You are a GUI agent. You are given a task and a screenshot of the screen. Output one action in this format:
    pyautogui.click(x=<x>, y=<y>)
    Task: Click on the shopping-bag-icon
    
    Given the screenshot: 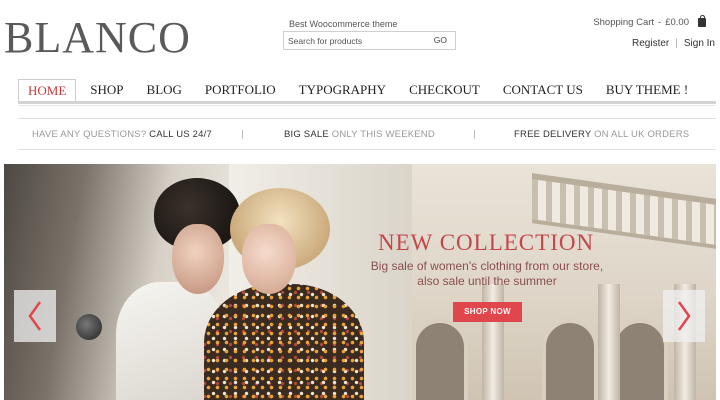 What is the action you would take?
    pyautogui.click(x=702, y=21)
    